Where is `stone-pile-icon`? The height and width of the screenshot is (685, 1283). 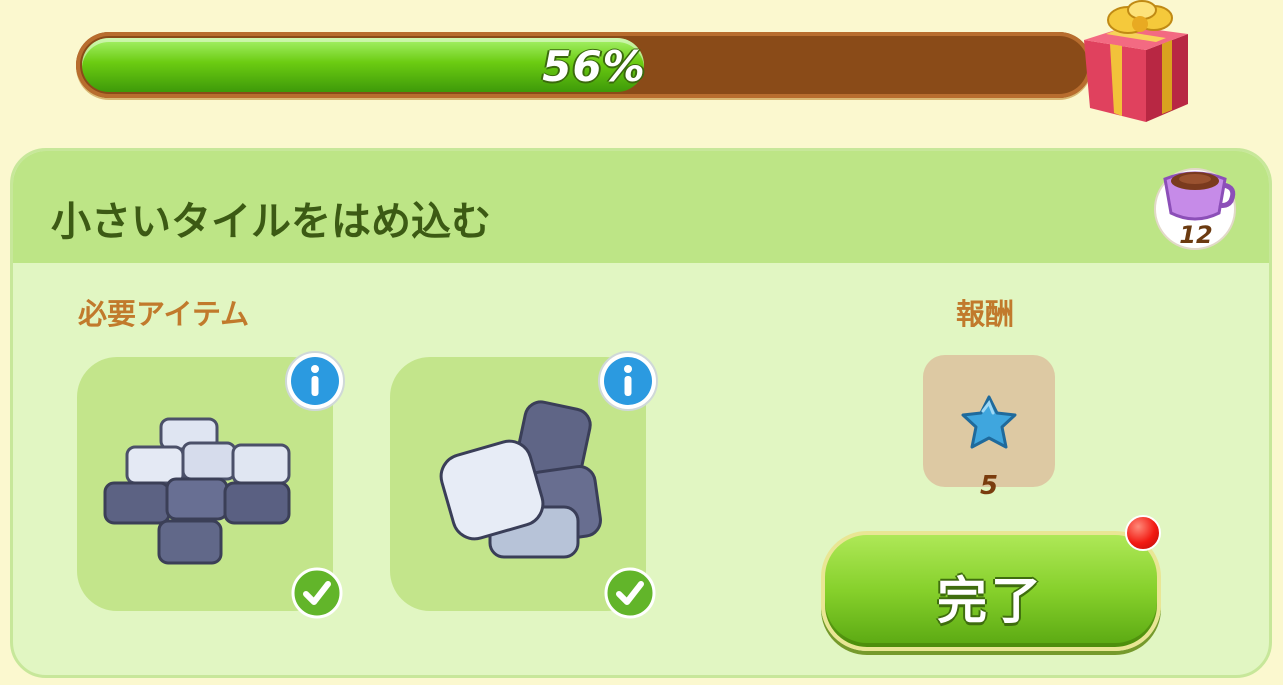 stone-pile-icon is located at coordinates (520, 479).